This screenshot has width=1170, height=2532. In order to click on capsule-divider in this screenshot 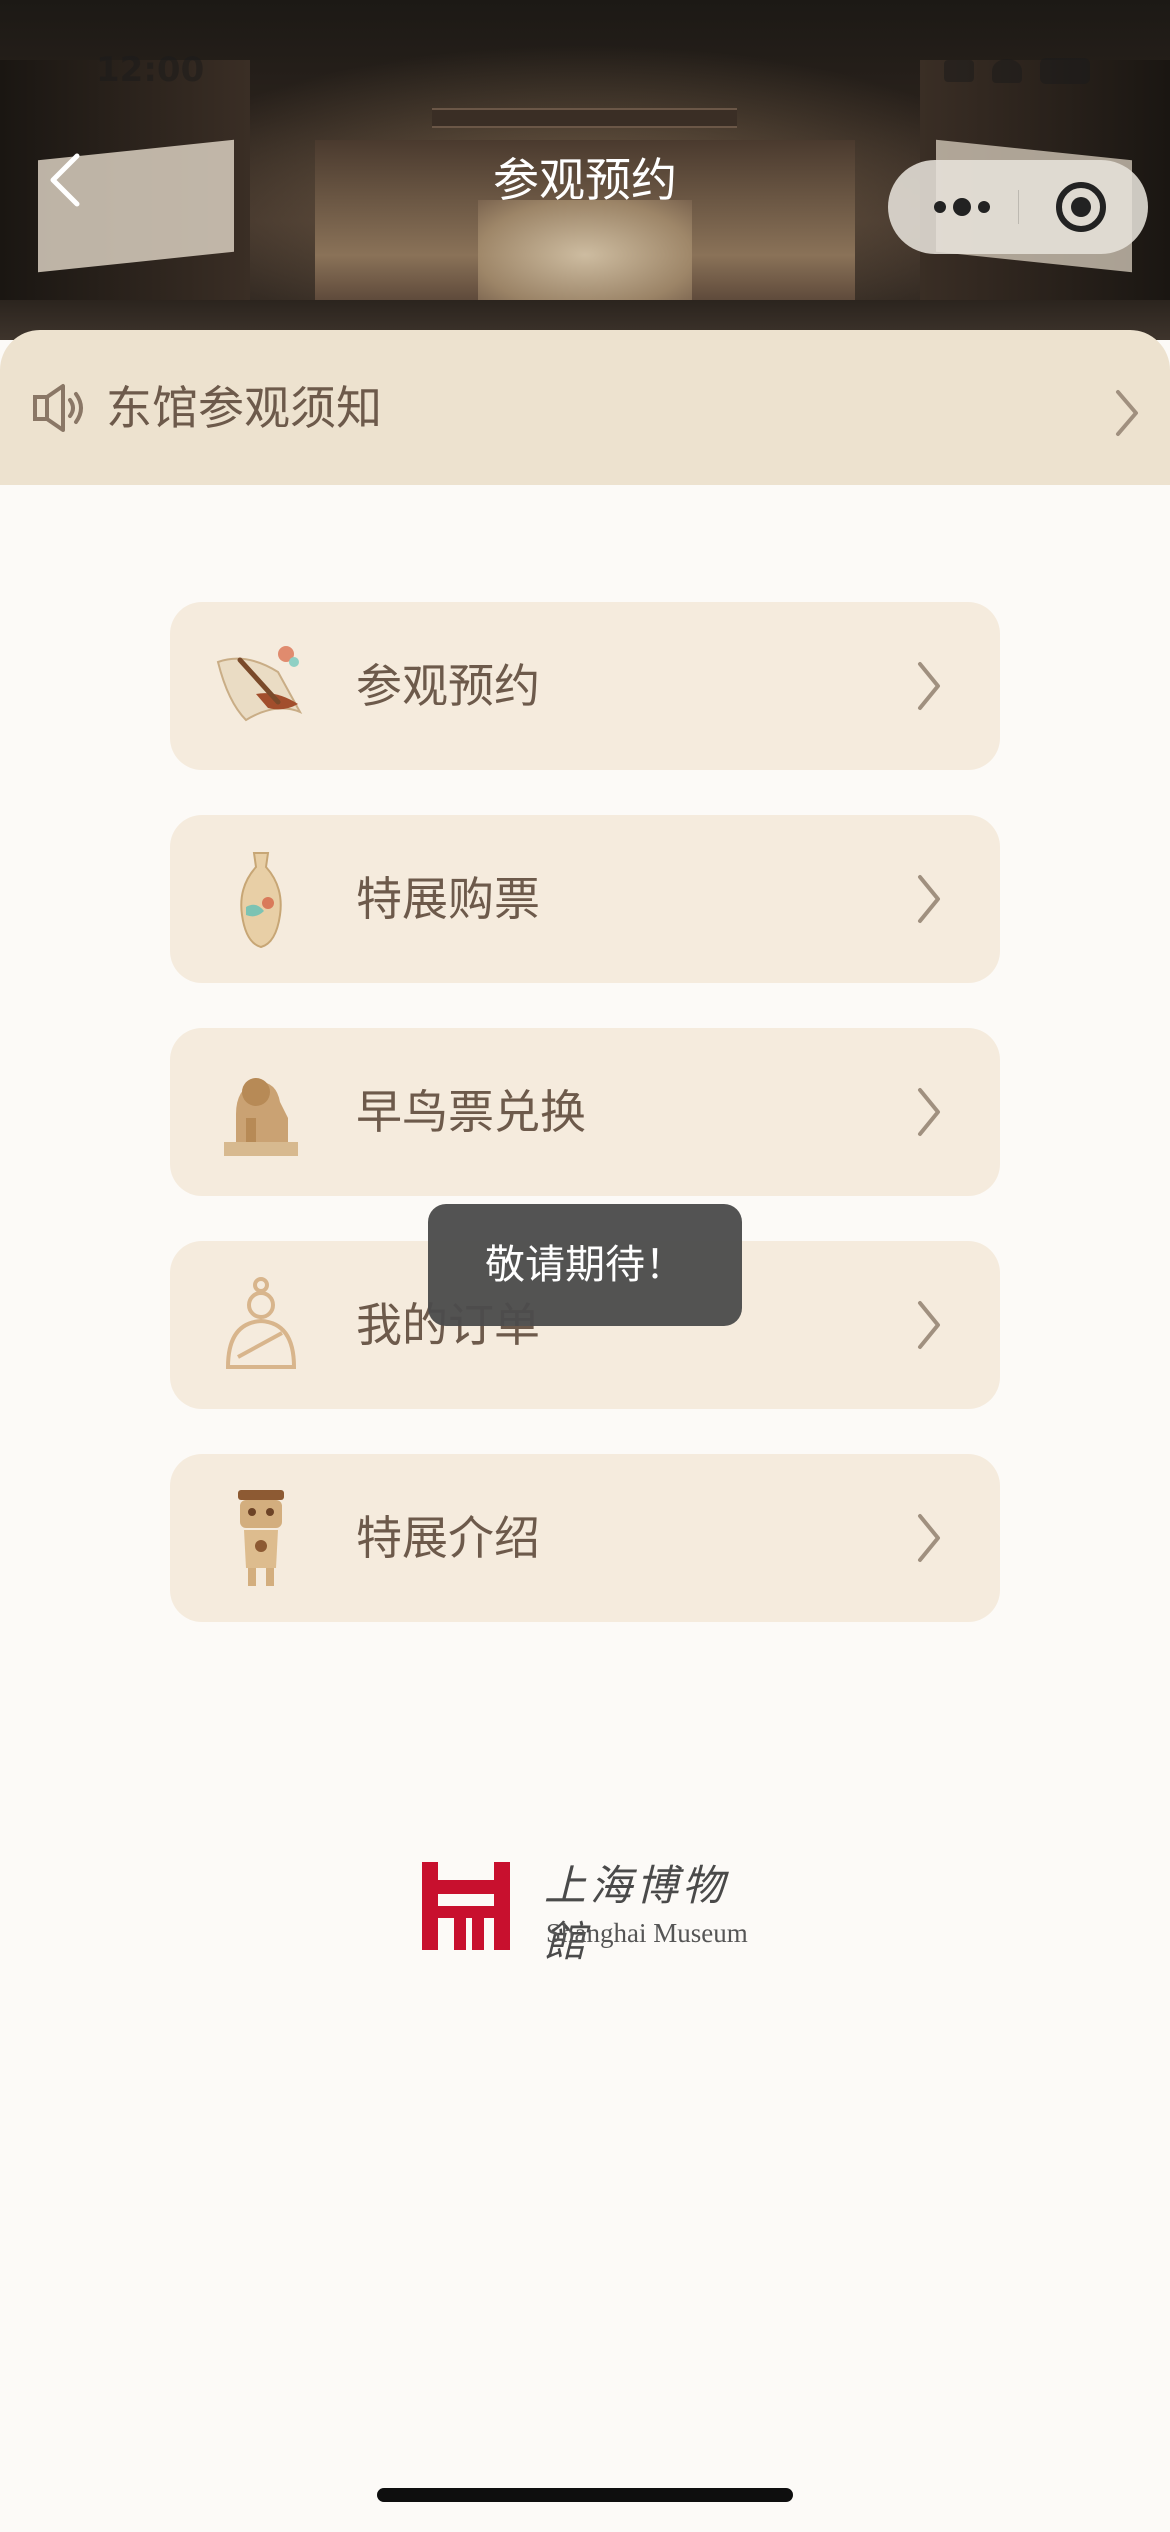, I will do `click(1018, 207)`.